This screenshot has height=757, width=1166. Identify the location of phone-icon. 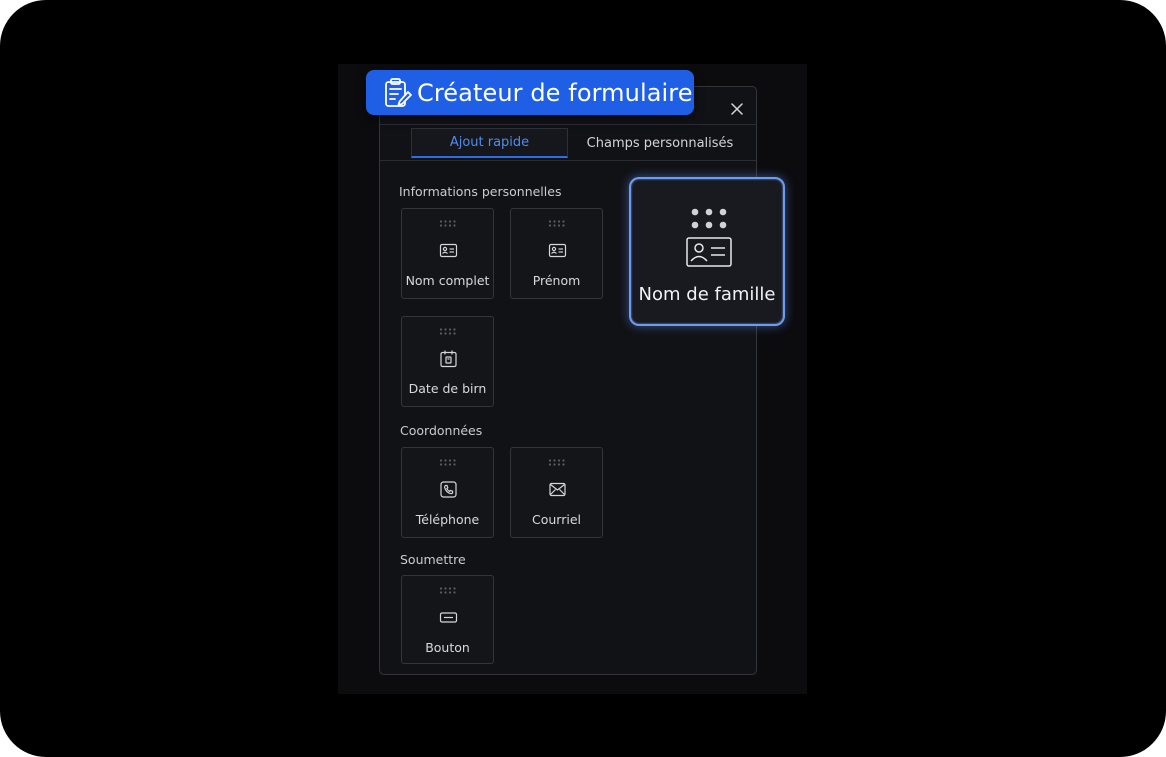
(448, 489).